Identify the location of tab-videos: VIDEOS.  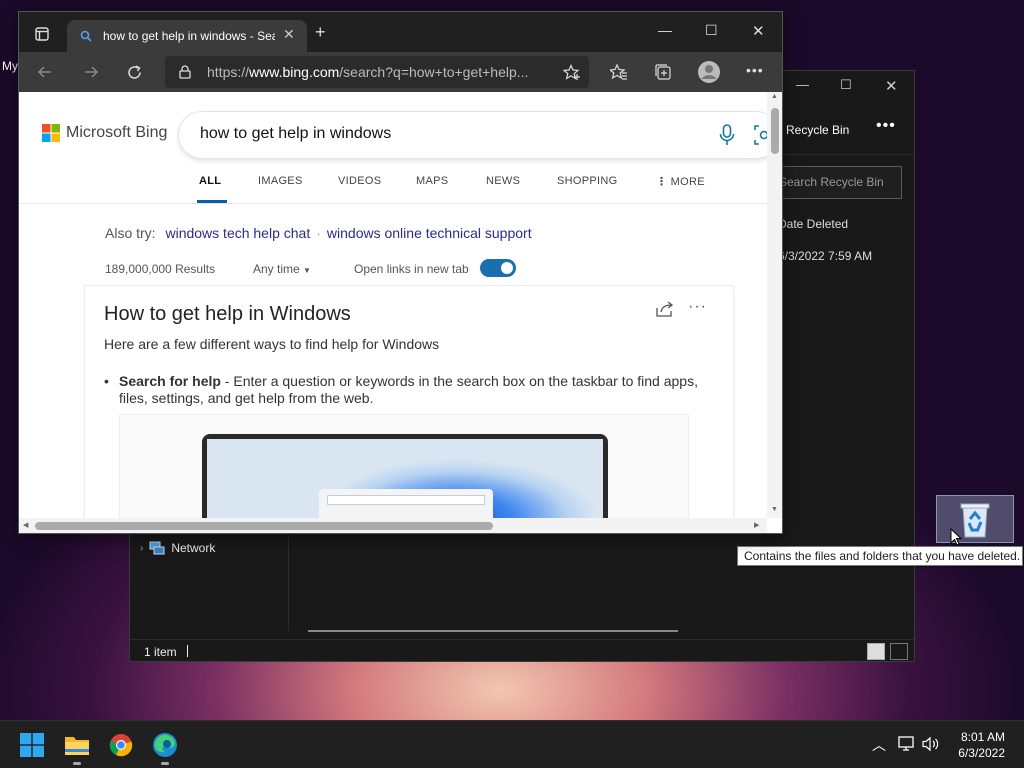
(359, 181).